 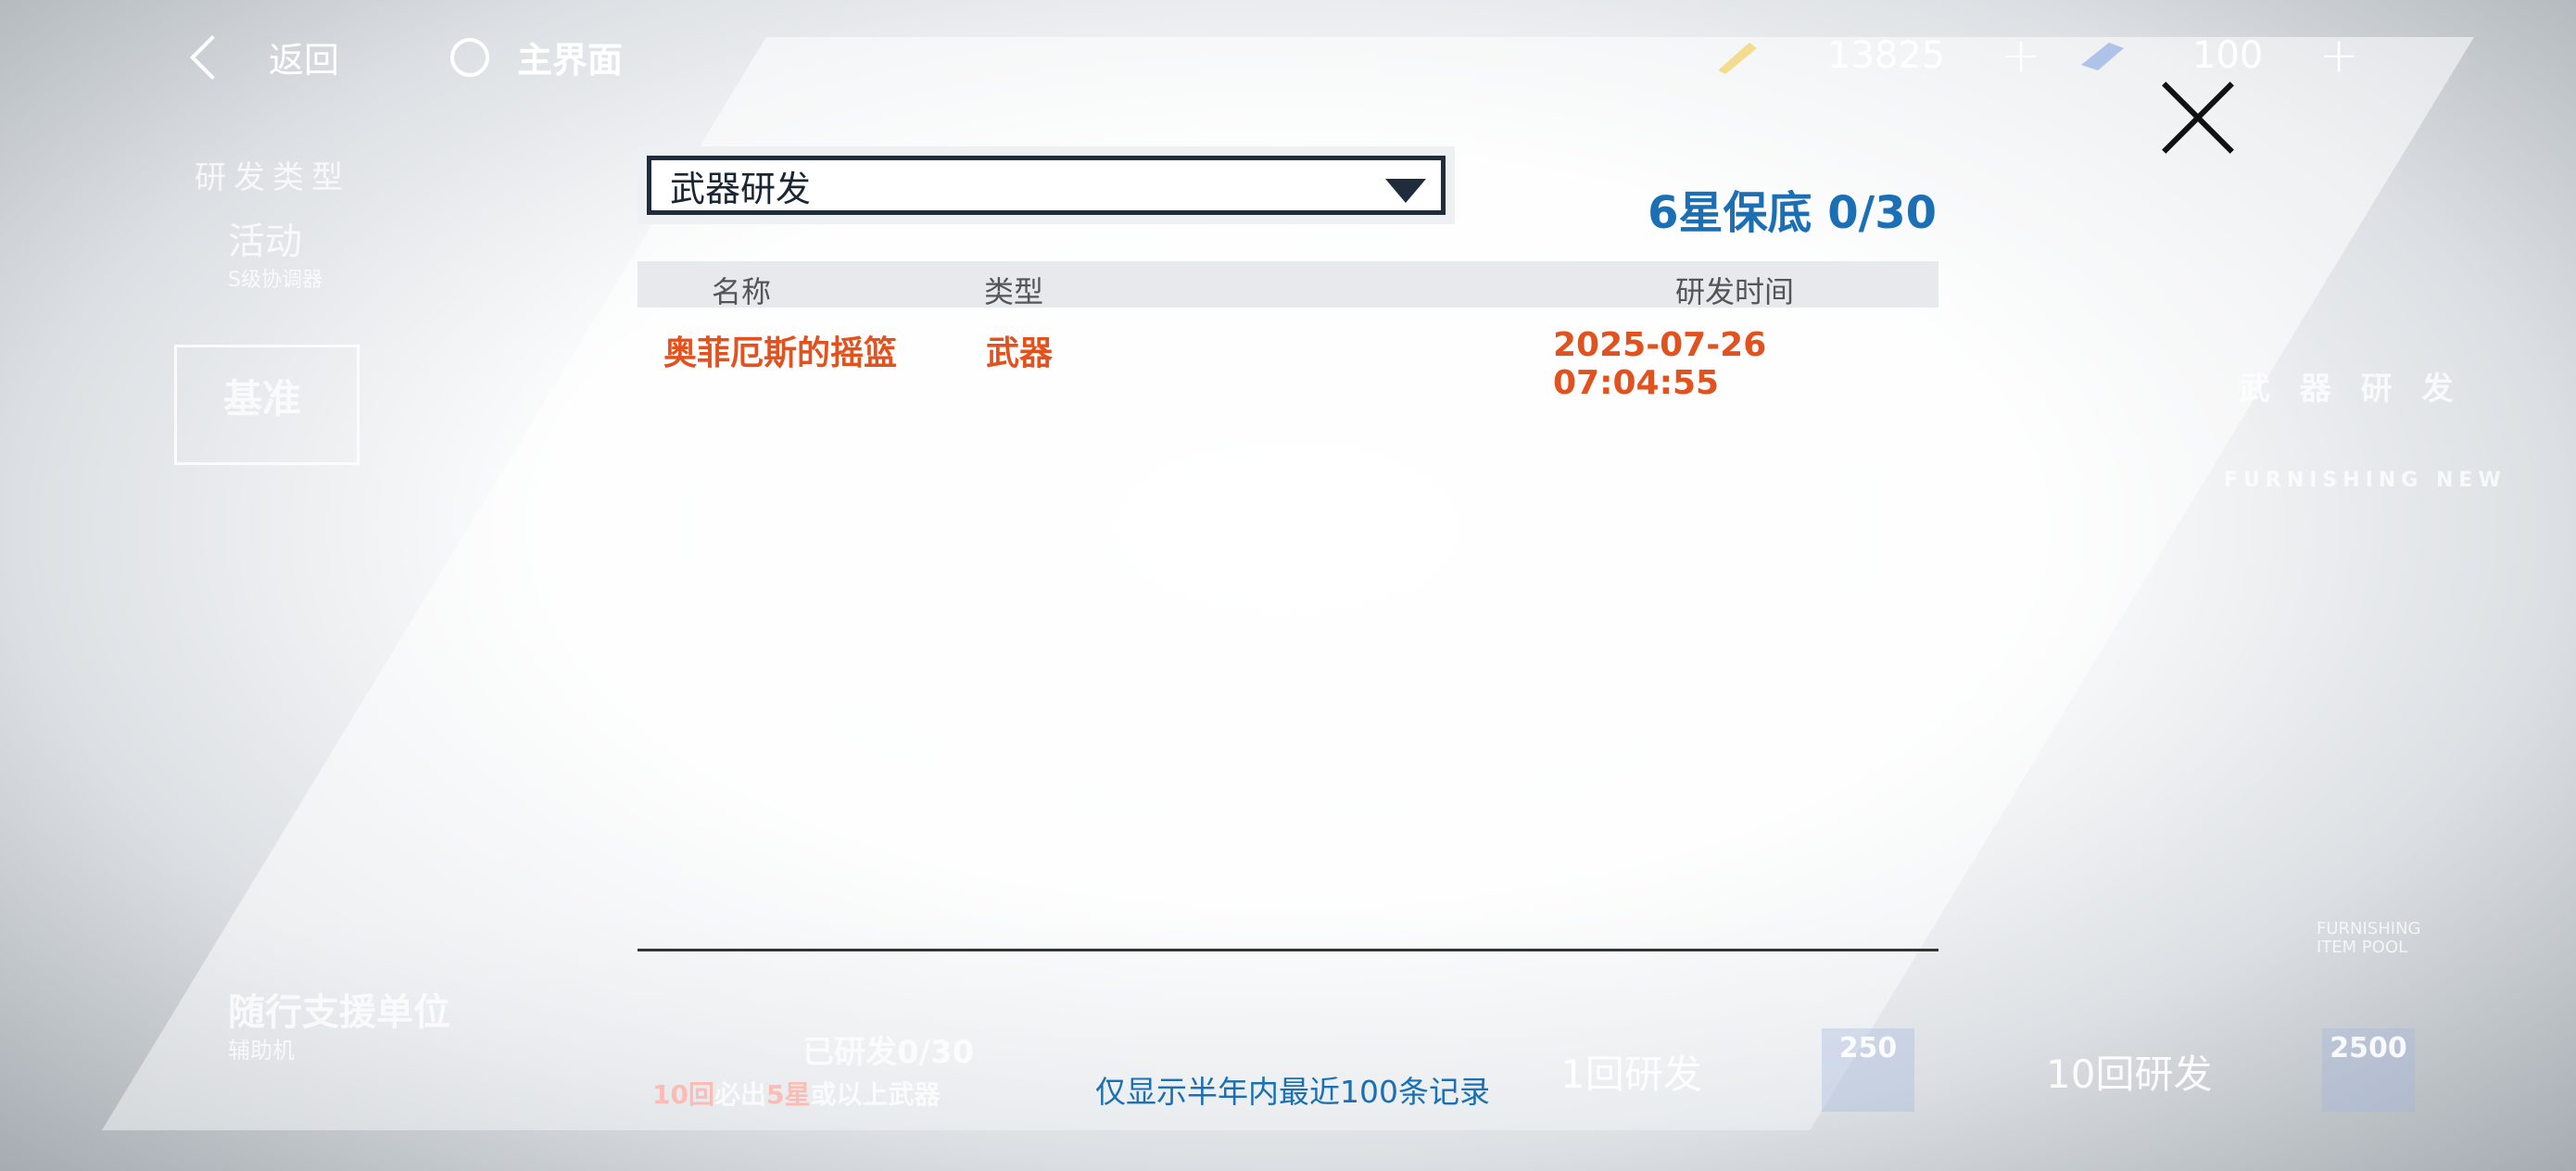 What do you see at coordinates (781, 353) in the screenshot?
I see `record-name: 奥菲厄斯的摇篮` at bounding box center [781, 353].